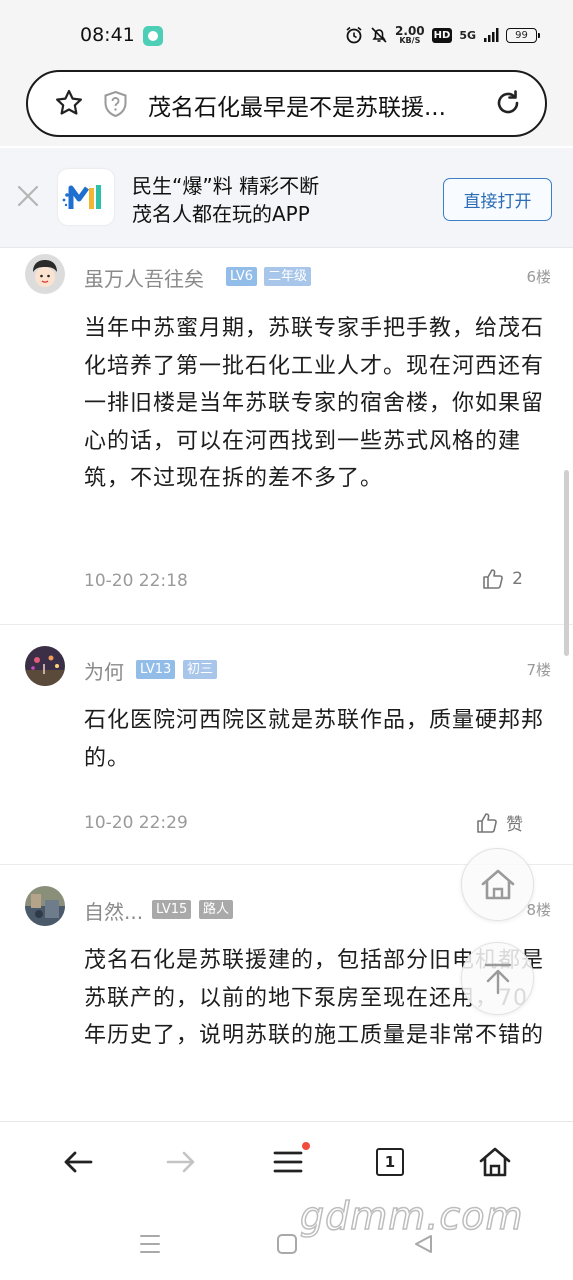 The image size is (573, 1280). I want to click on forward-button, so click(181, 1162).